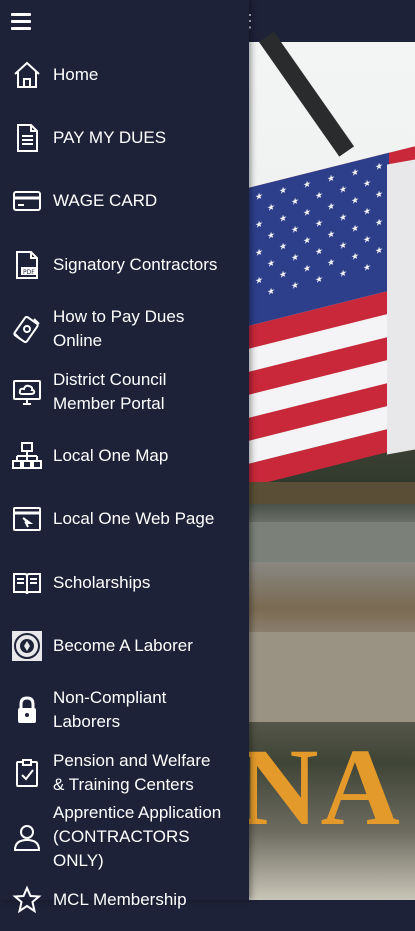 The width and height of the screenshot is (415, 931). Describe the element at coordinates (307, 94) in the screenshot. I see `flag-pole` at that location.